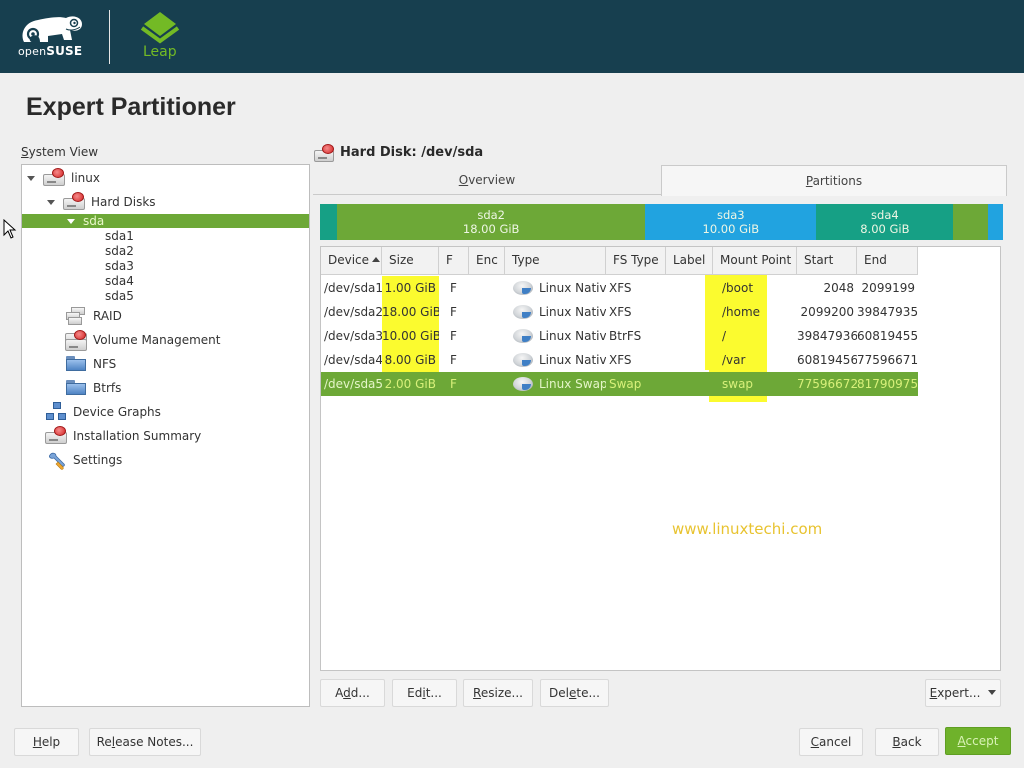 This screenshot has width=1024, height=768. Describe the element at coordinates (572, 384) in the screenshot. I see `cell-type-text: Linux Swap` at that location.